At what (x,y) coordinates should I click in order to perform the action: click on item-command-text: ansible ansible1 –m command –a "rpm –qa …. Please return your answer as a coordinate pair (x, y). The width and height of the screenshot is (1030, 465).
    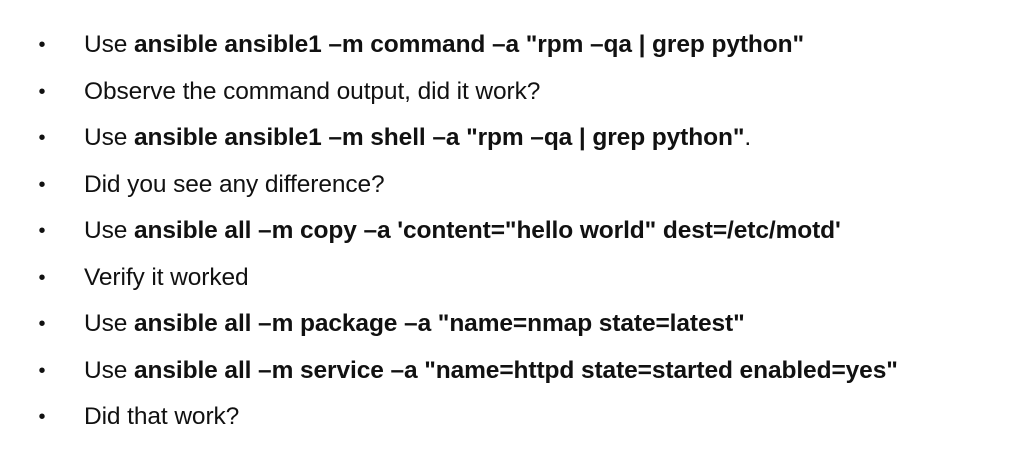
    Looking at the image, I should click on (469, 44).